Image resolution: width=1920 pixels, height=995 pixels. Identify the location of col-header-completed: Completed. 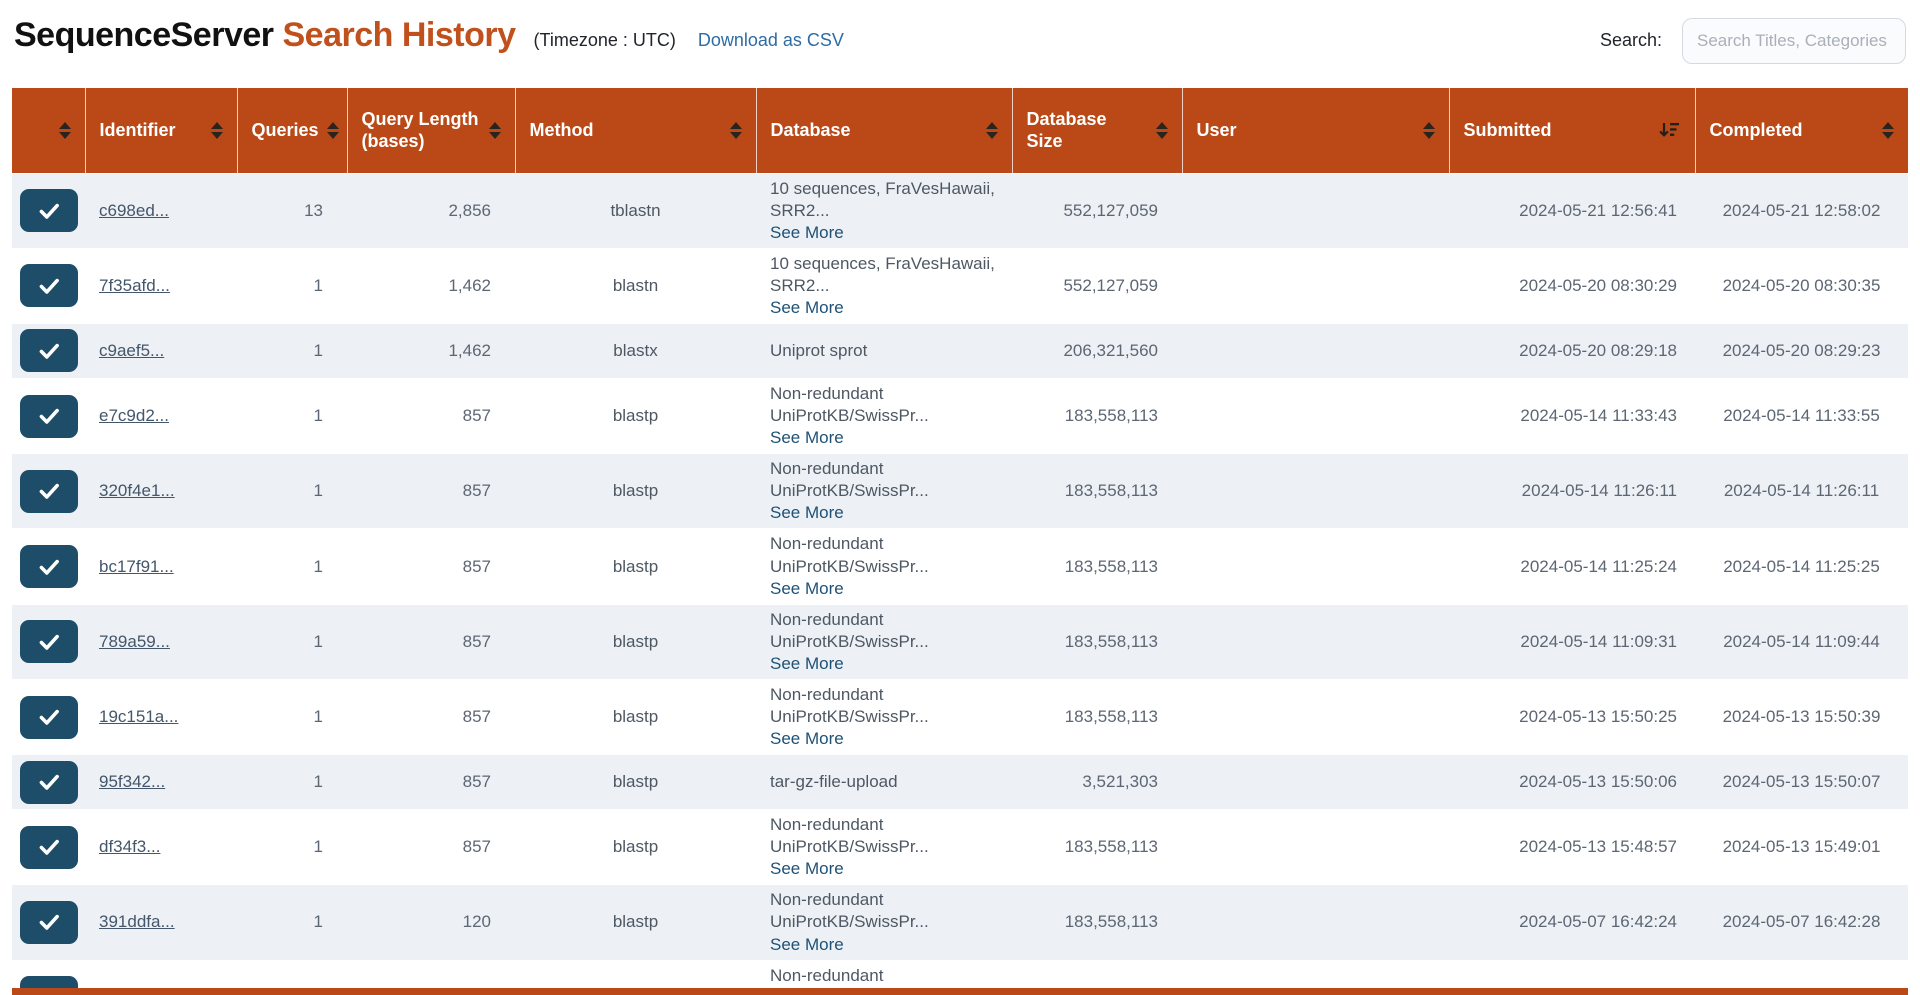
(1801, 130).